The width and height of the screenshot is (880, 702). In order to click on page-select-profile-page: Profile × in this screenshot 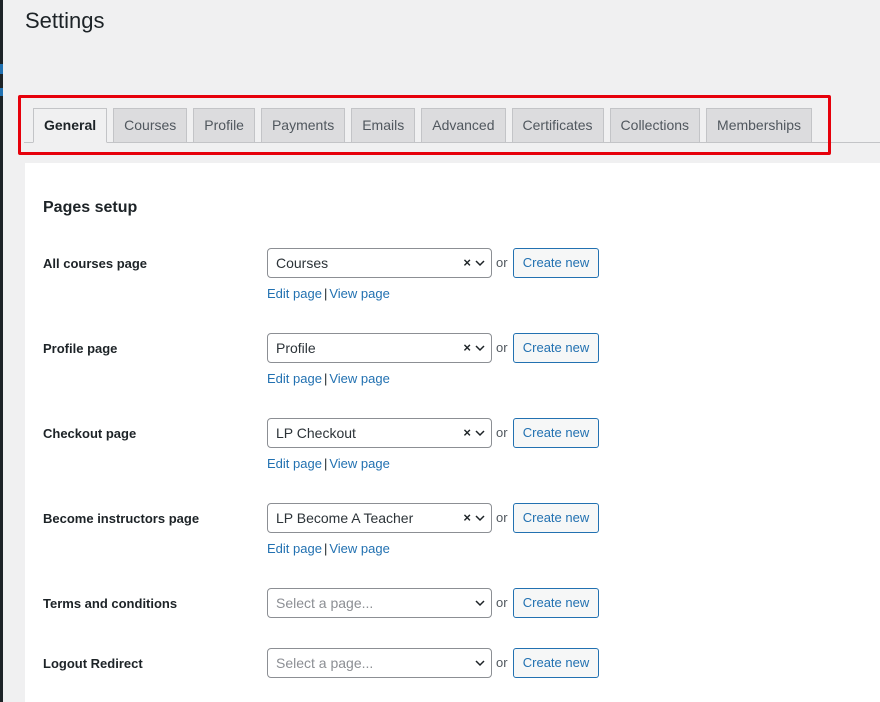, I will do `click(379, 348)`.